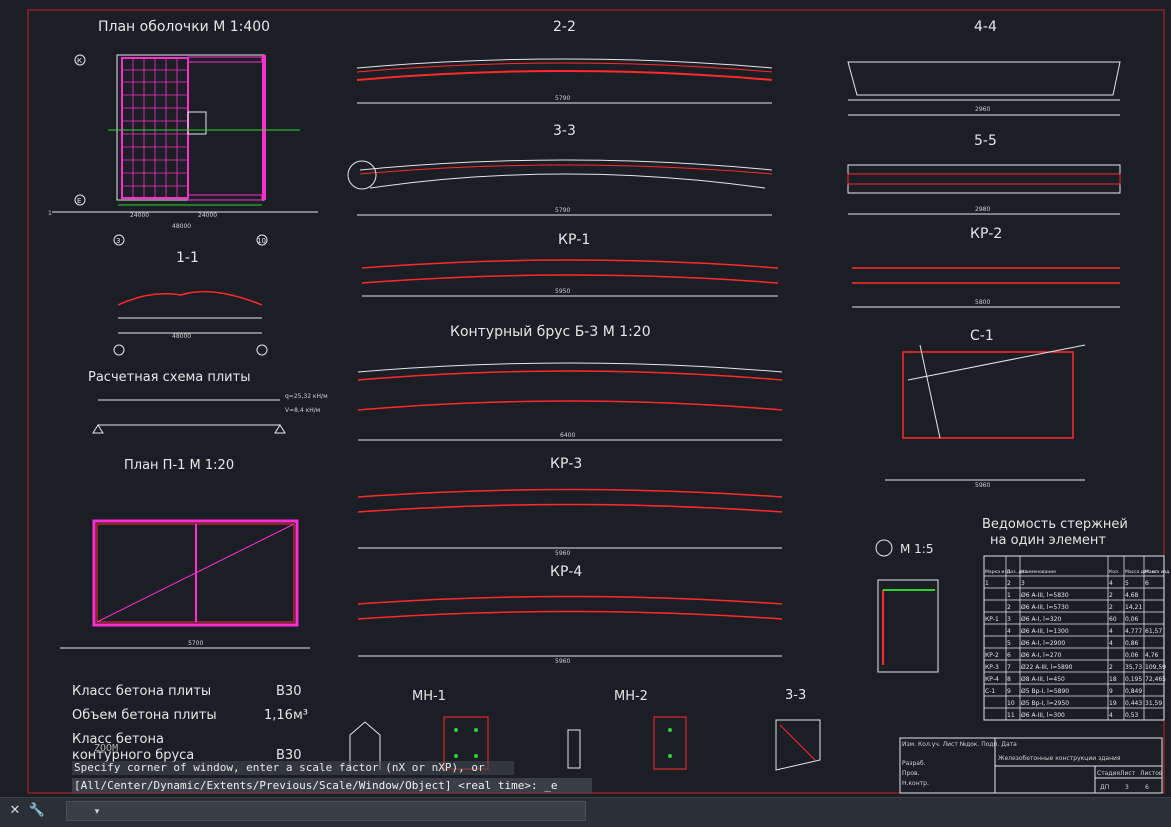 This screenshot has height=827, width=1171. Describe the element at coordinates (210, 413) in the screenshot. I see `calc-scheme: q=25,32 кН/м V=8,4 кН/м` at that location.